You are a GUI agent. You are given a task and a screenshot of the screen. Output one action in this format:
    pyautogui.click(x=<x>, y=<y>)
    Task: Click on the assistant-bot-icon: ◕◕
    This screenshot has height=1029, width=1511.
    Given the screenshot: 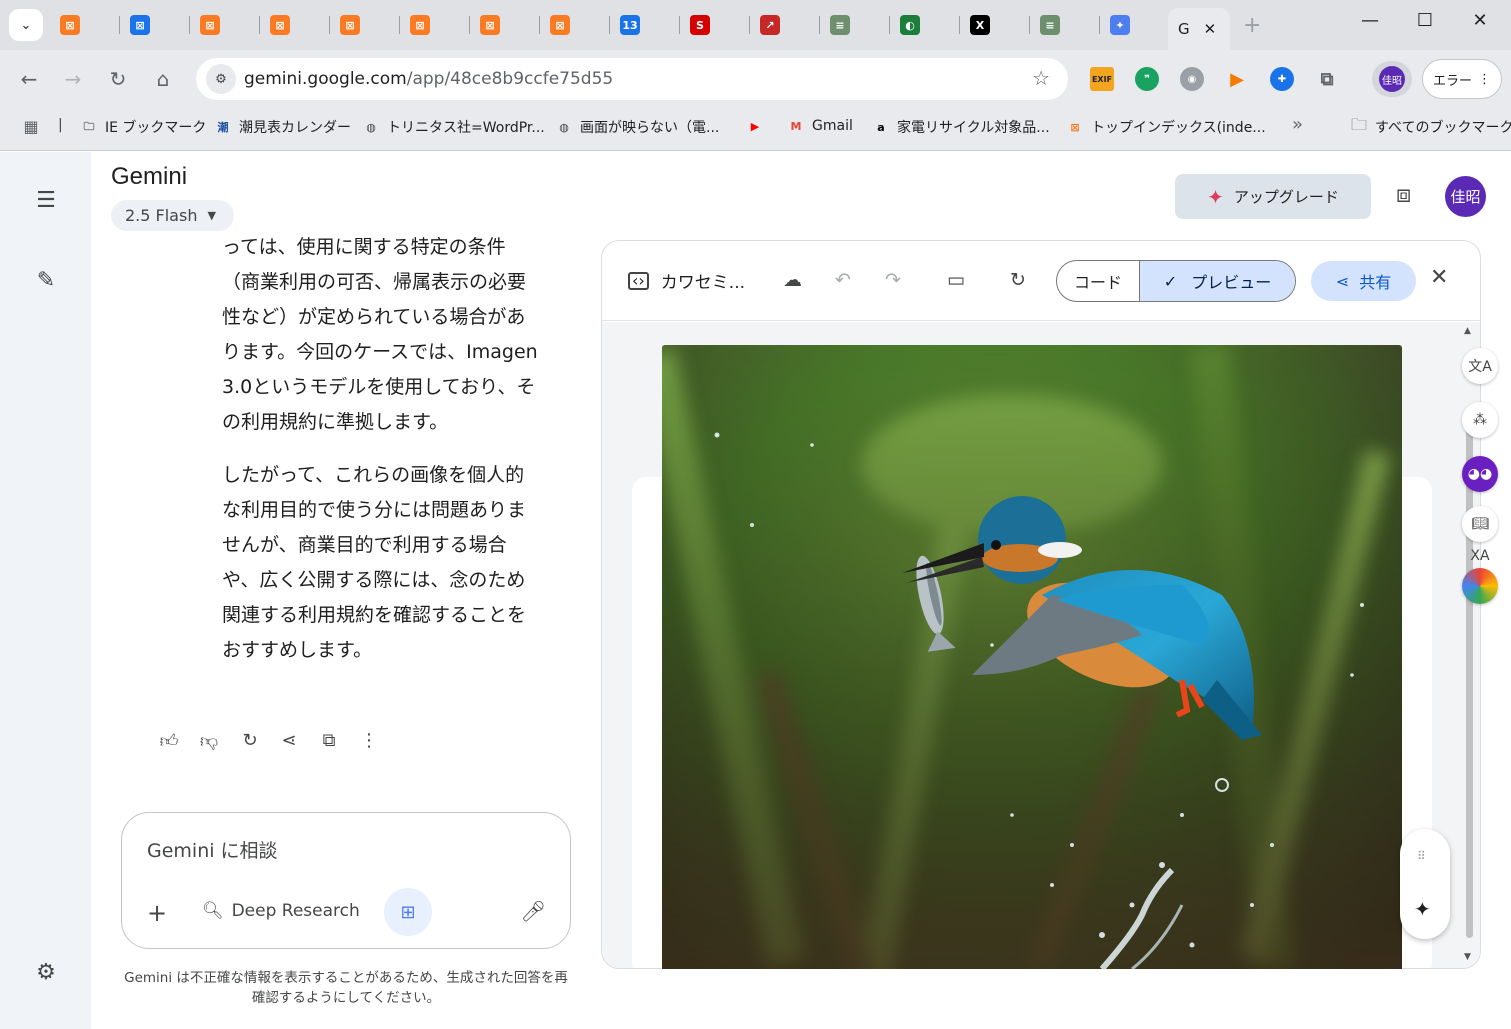 What is the action you would take?
    pyautogui.click(x=1480, y=474)
    